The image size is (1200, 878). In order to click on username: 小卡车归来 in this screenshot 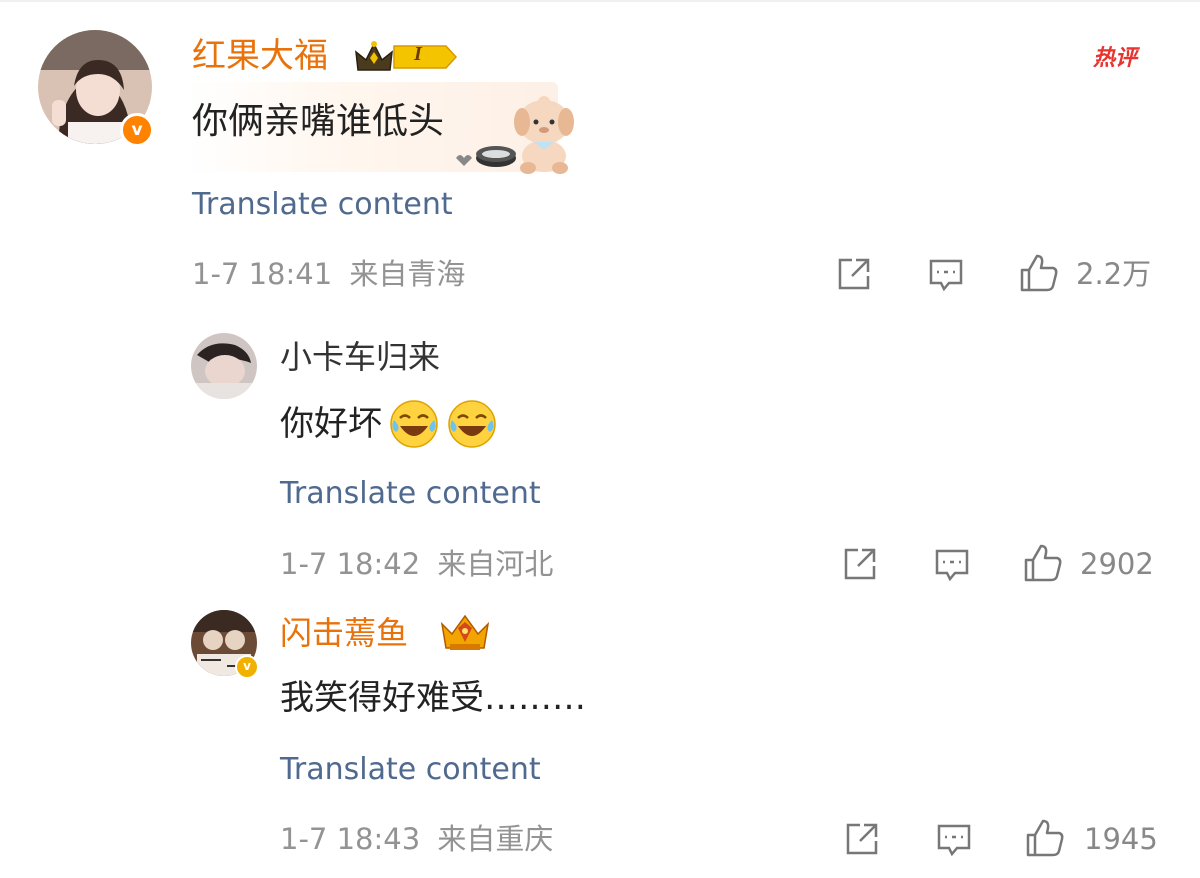, I will do `click(360, 357)`.